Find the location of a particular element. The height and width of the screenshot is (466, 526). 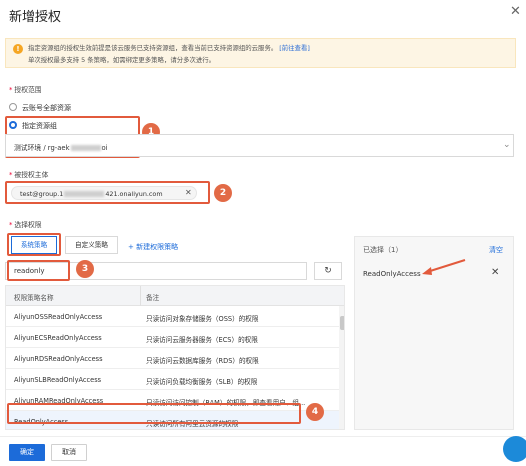

column-divider is located at coordinates (140, 296).